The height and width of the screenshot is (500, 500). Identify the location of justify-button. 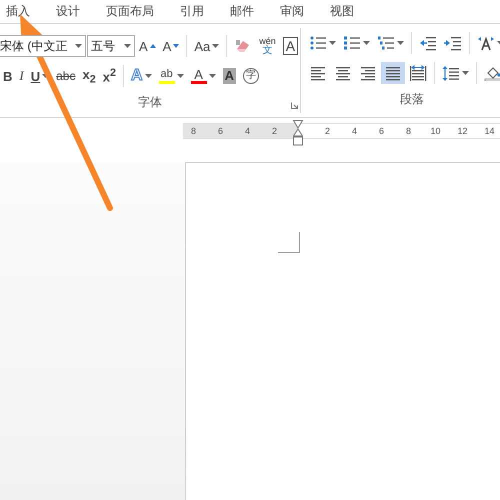
(393, 73).